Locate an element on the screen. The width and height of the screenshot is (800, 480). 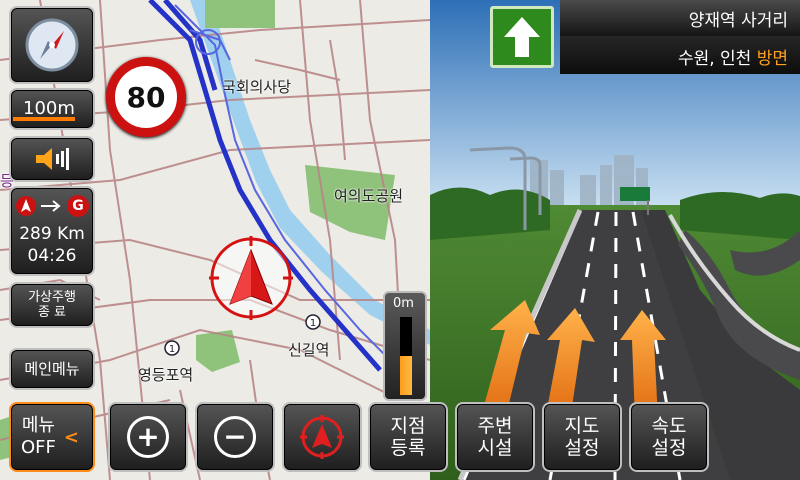
route-endpoints: G is located at coordinates (52, 206).